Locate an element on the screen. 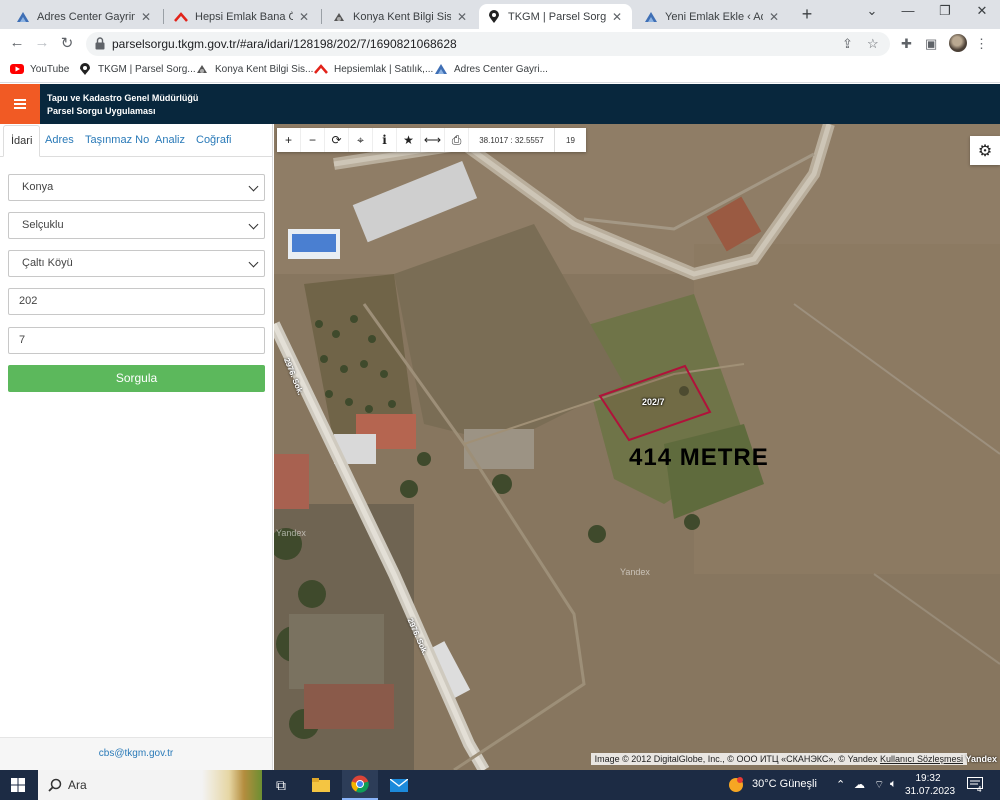 Image resolution: width=1000 pixels, height=800 pixels. tab-cografi: Coğrafi is located at coordinates (213, 140).